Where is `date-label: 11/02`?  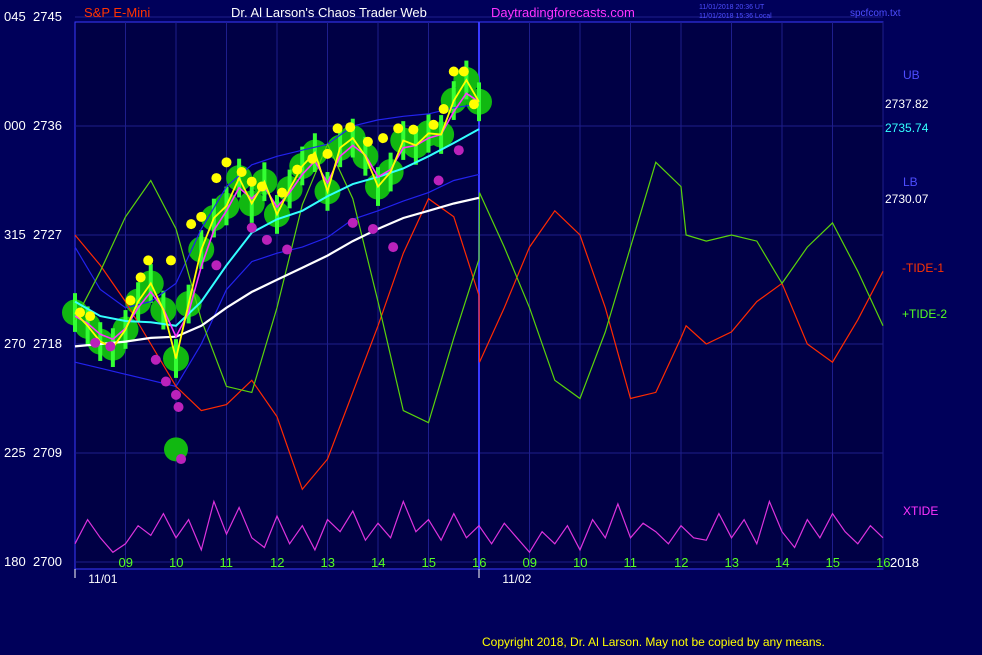 date-label: 11/02 is located at coordinates (516, 579).